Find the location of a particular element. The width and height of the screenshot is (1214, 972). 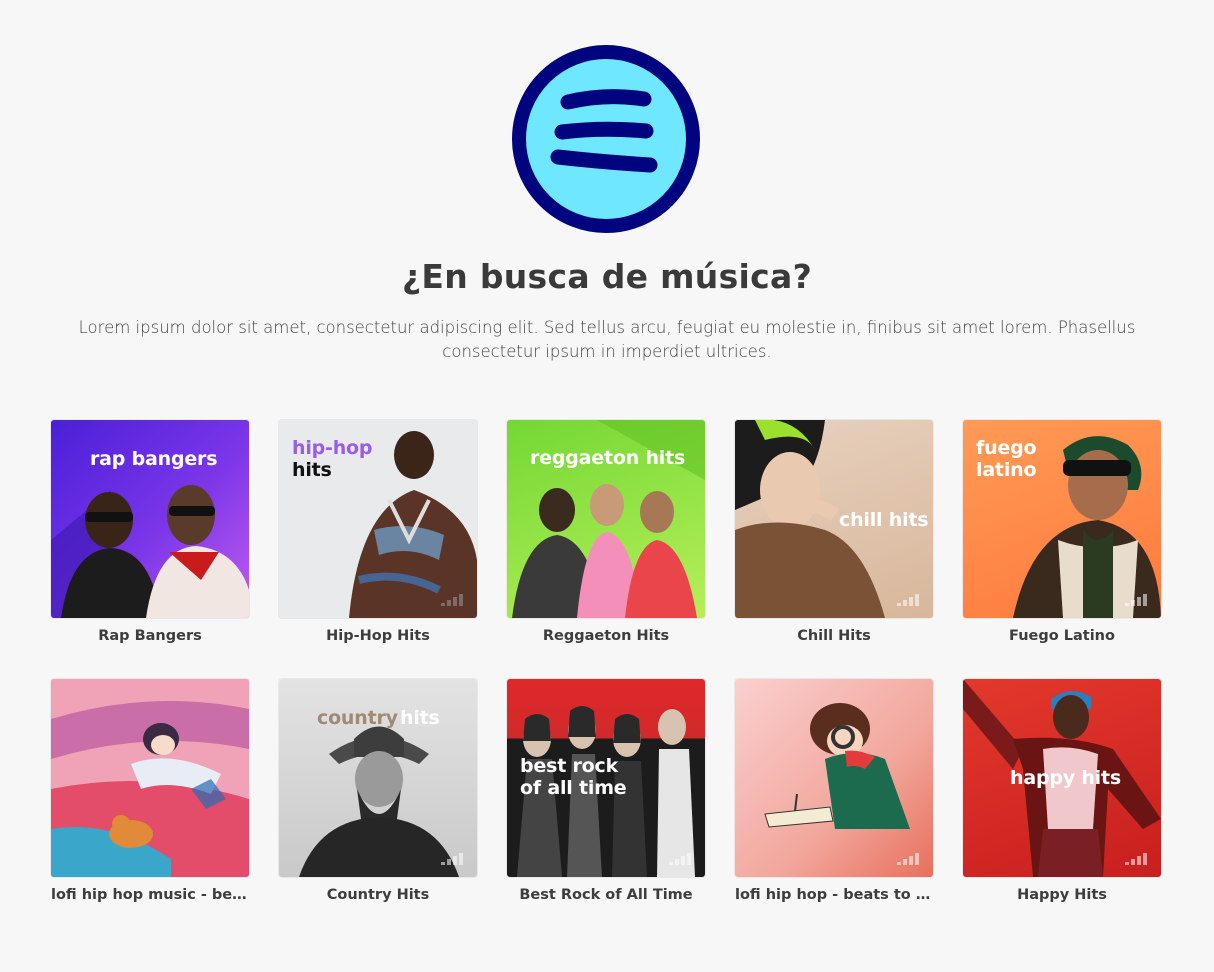

playlist-label: Happy Hits is located at coordinates (1062, 895).